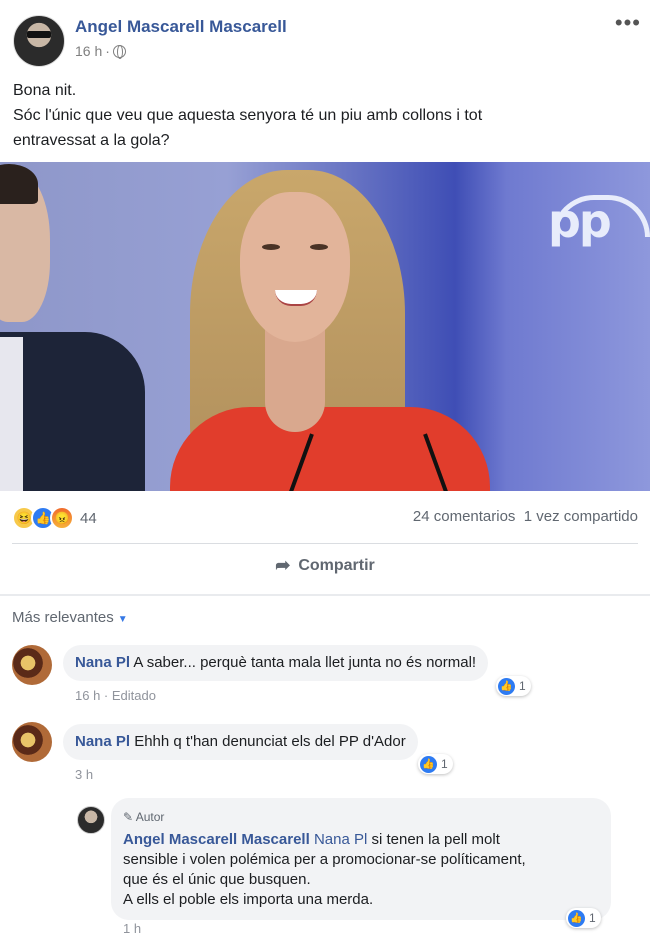 Image resolution: width=650 pixels, height=941 pixels. What do you see at coordinates (62, 518) in the screenshot?
I see `angry-reaction-icon: 😠` at bounding box center [62, 518].